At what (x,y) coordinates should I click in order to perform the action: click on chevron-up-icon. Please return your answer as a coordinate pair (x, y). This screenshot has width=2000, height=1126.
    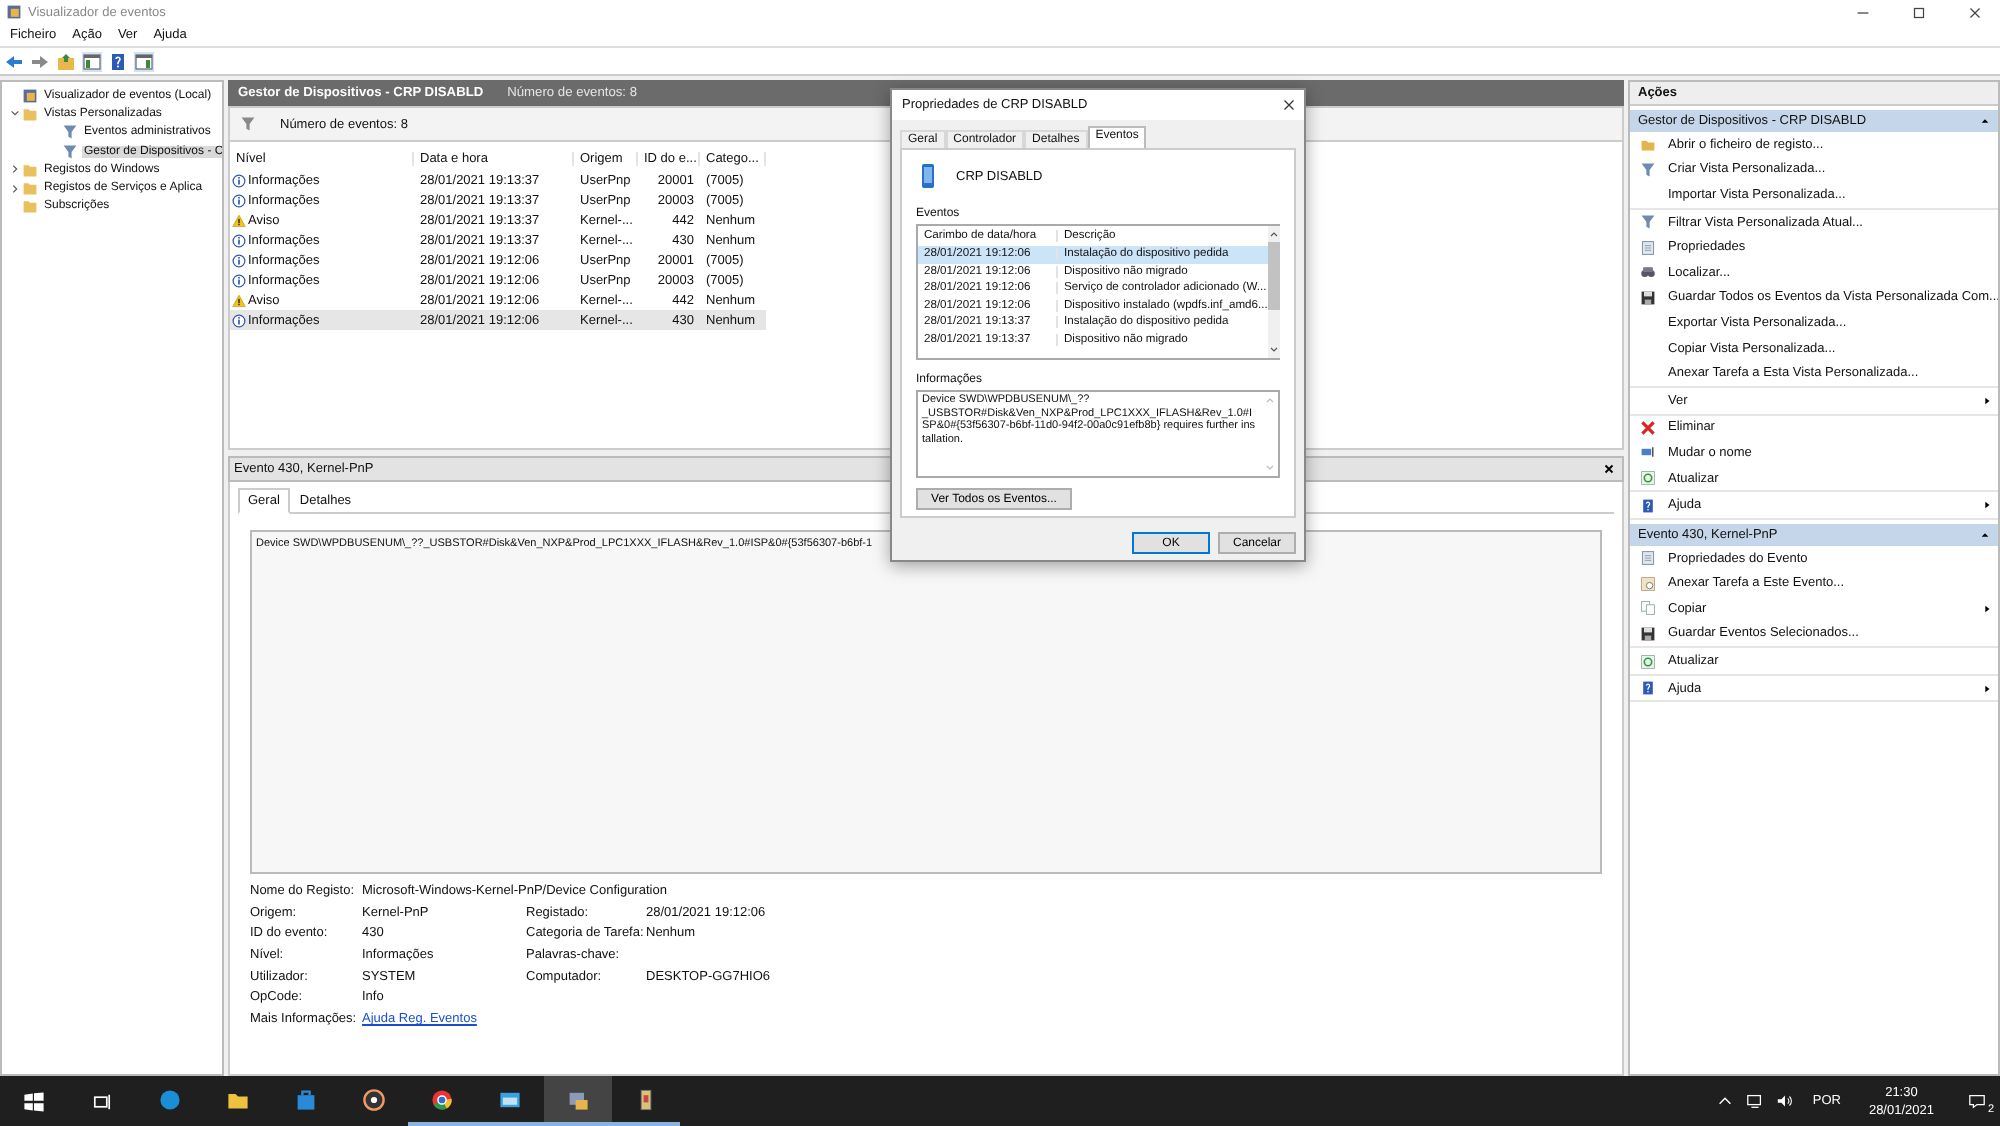
    Looking at the image, I should click on (1725, 1101).